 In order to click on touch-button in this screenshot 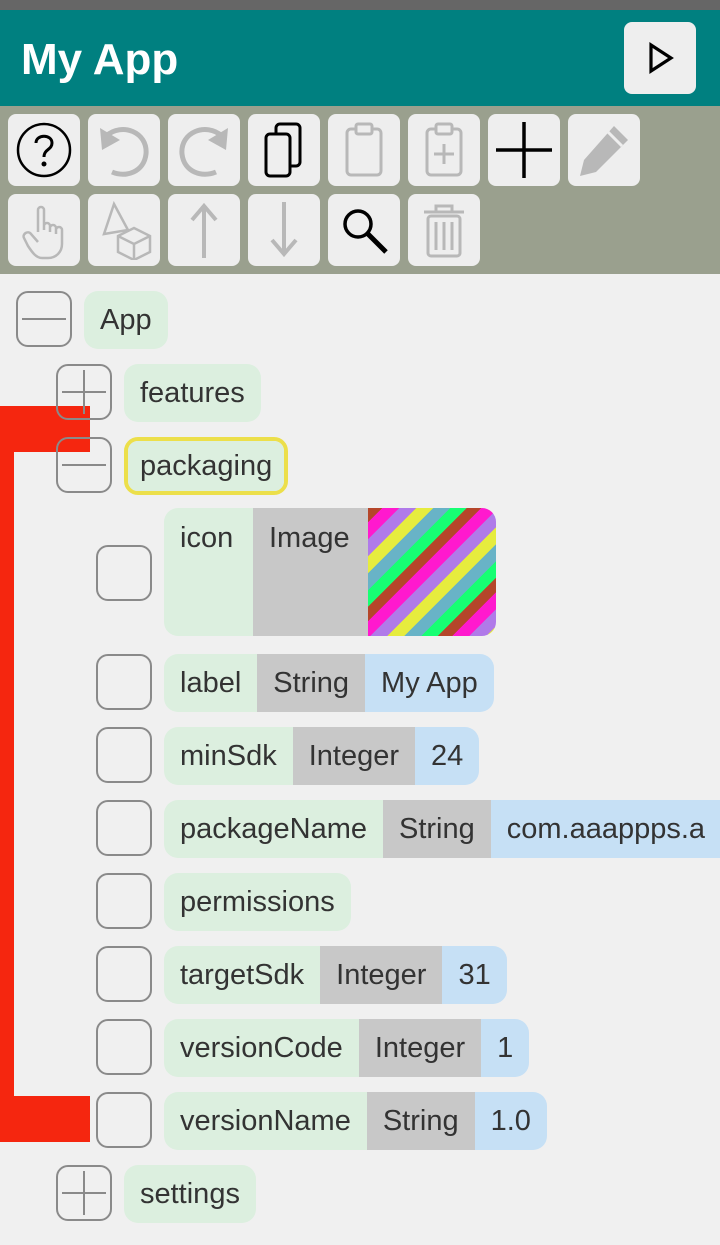, I will do `click(44, 230)`.